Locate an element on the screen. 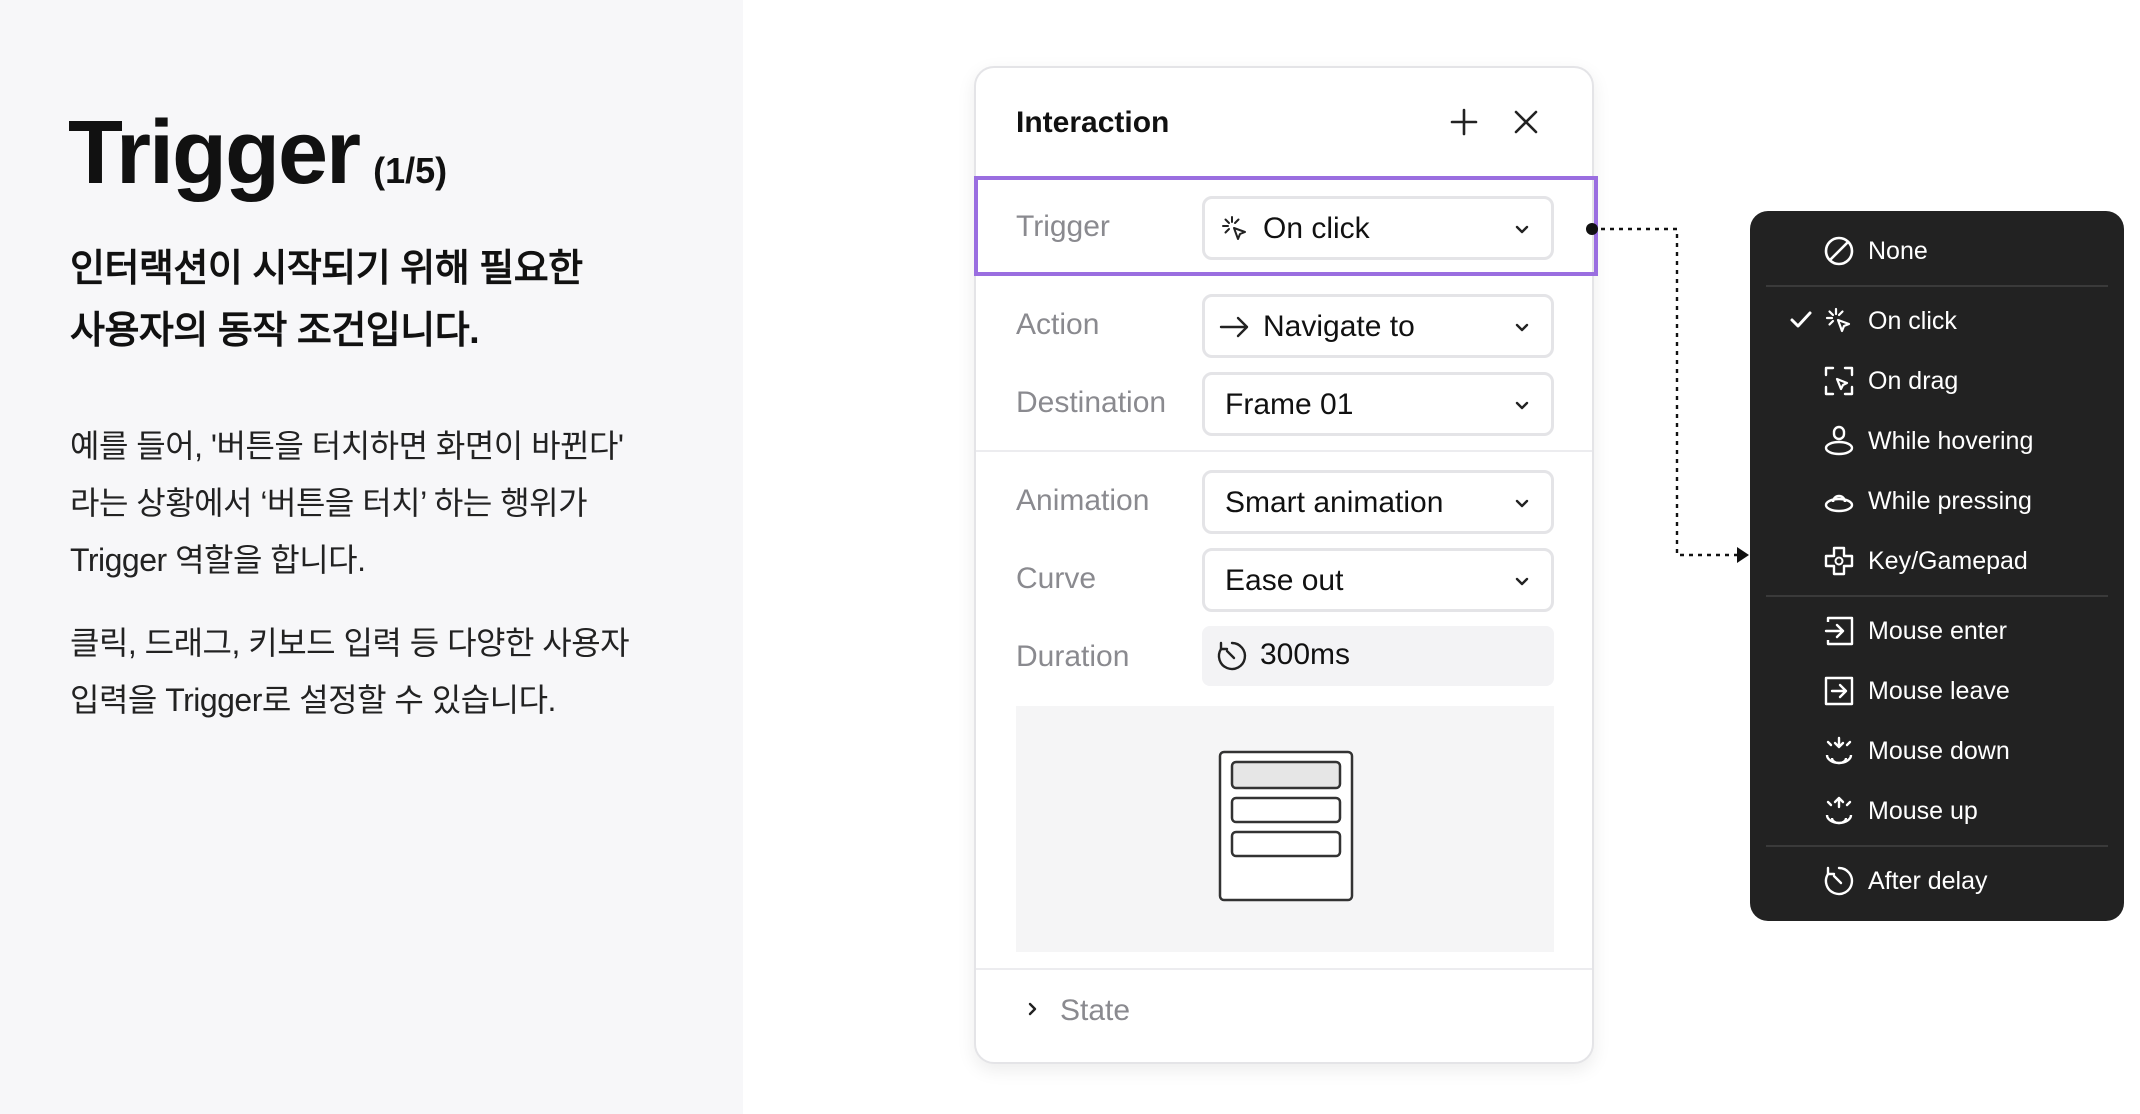  menu-item-while-hovering: While hovering is located at coordinates (1937, 441).